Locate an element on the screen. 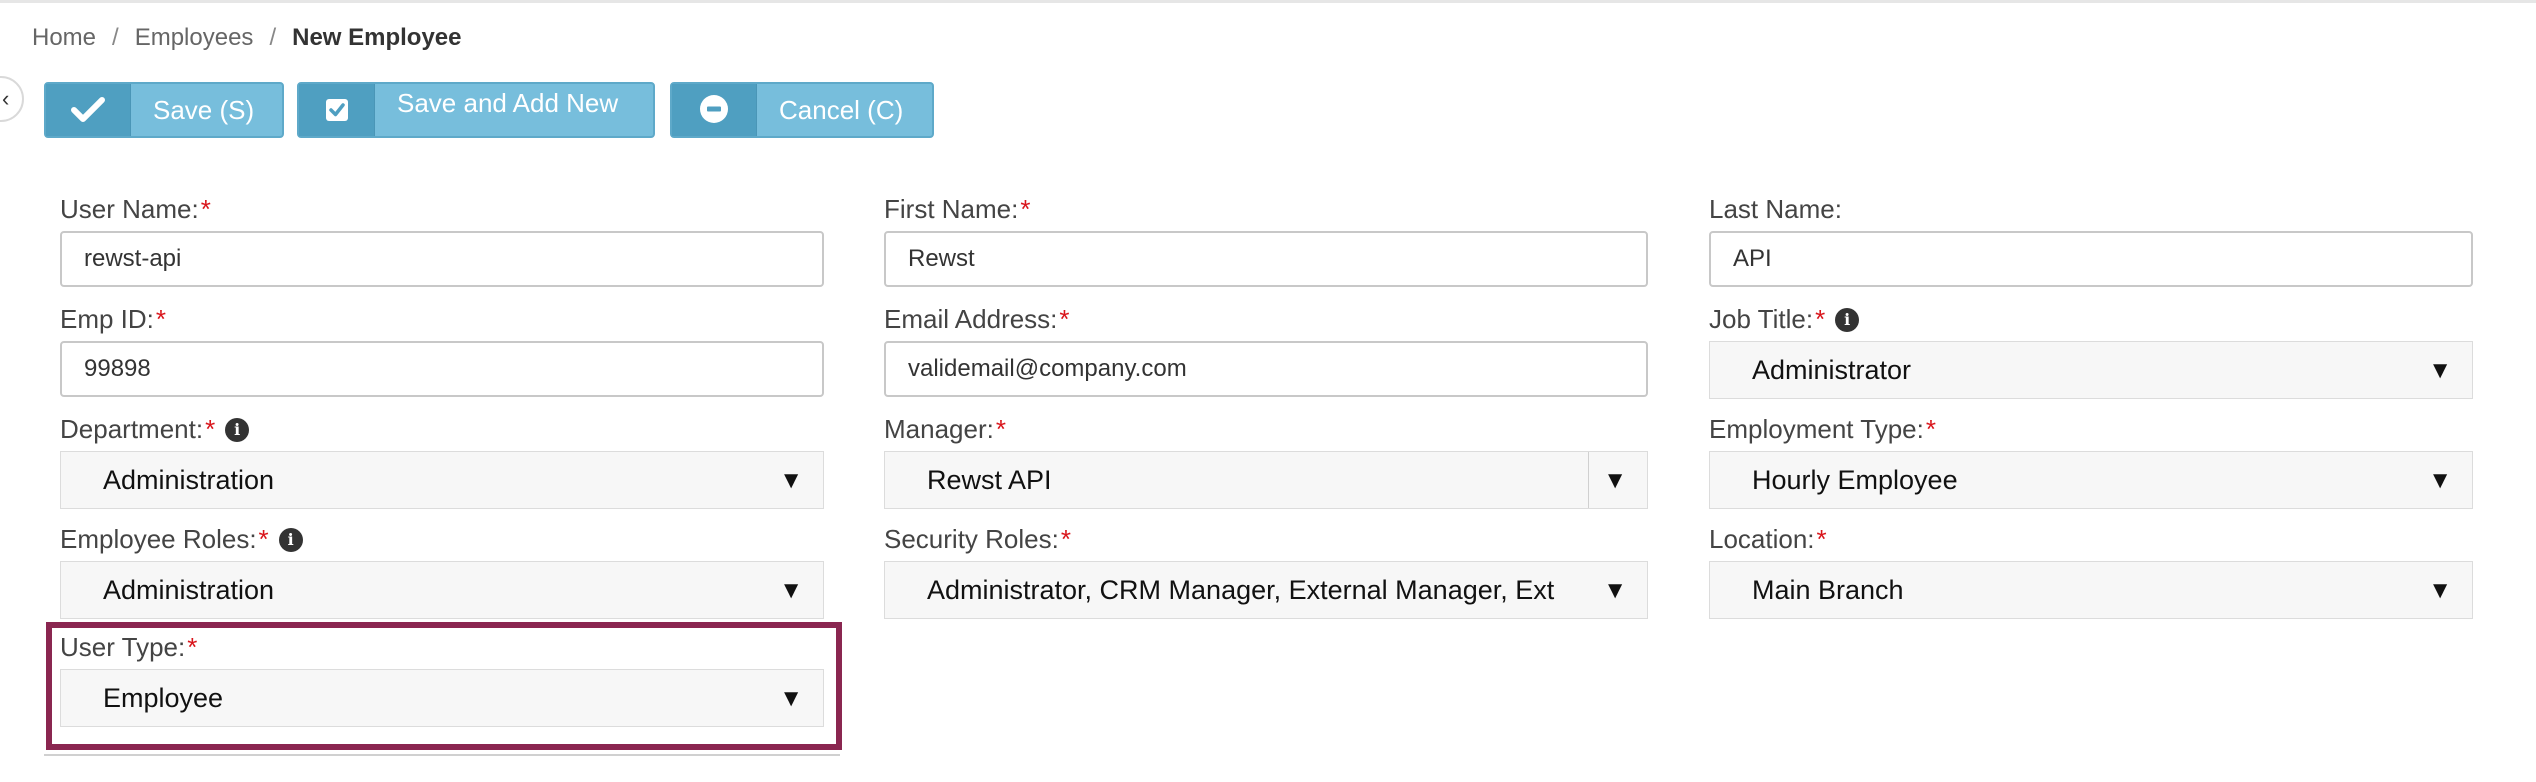  minus-circle-icon is located at coordinates (714, 110).